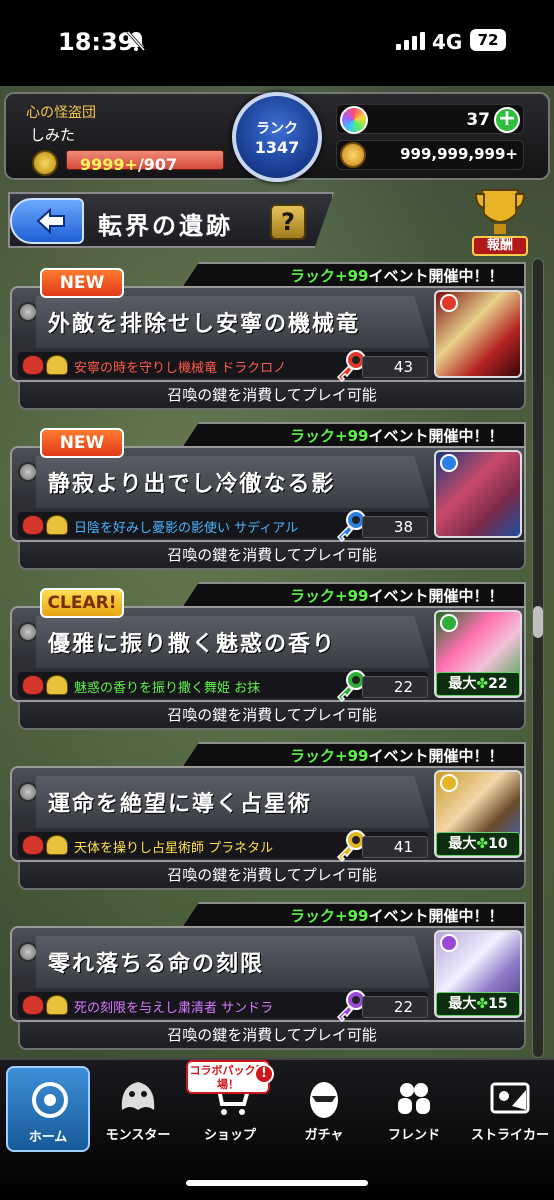  Describe the element at coordinates (277, 137) in the screenshot. I see `rank-badge: ランク 1347` at that location.